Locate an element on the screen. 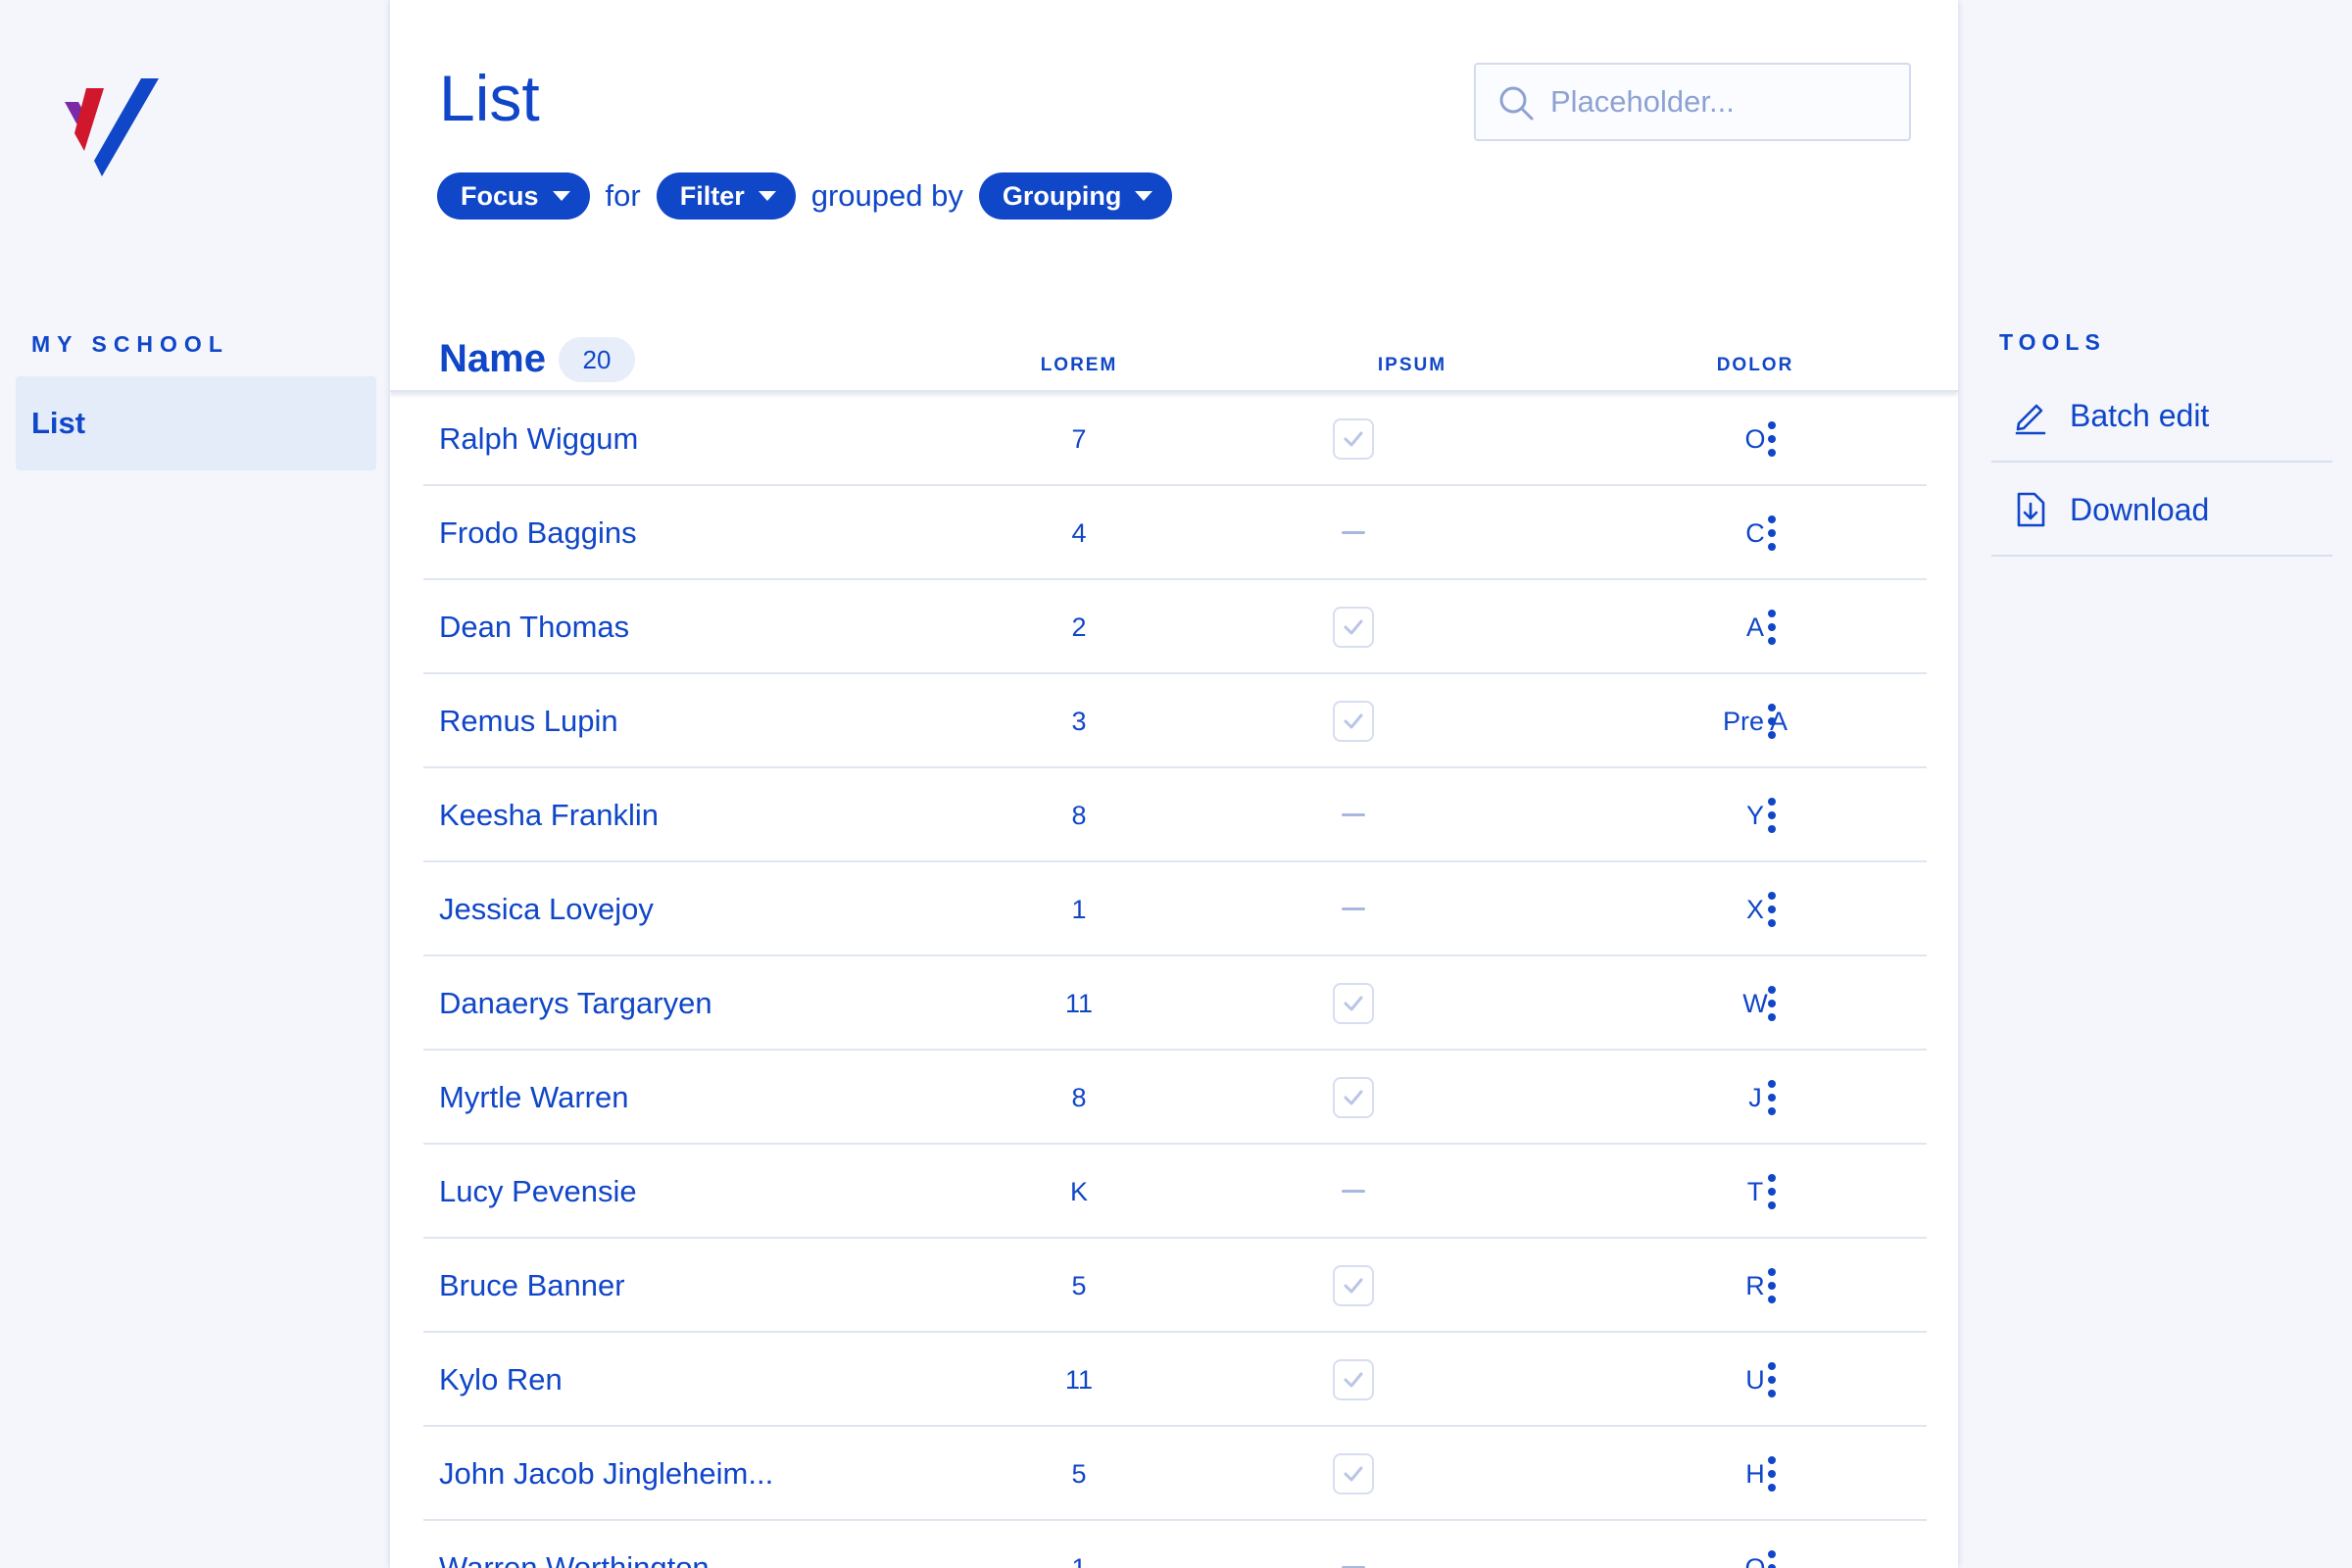 The width and height of the screenshot is (2352, 1568). table-row: Bruce Banner 5 R is located at coordinates (1175, 1286).